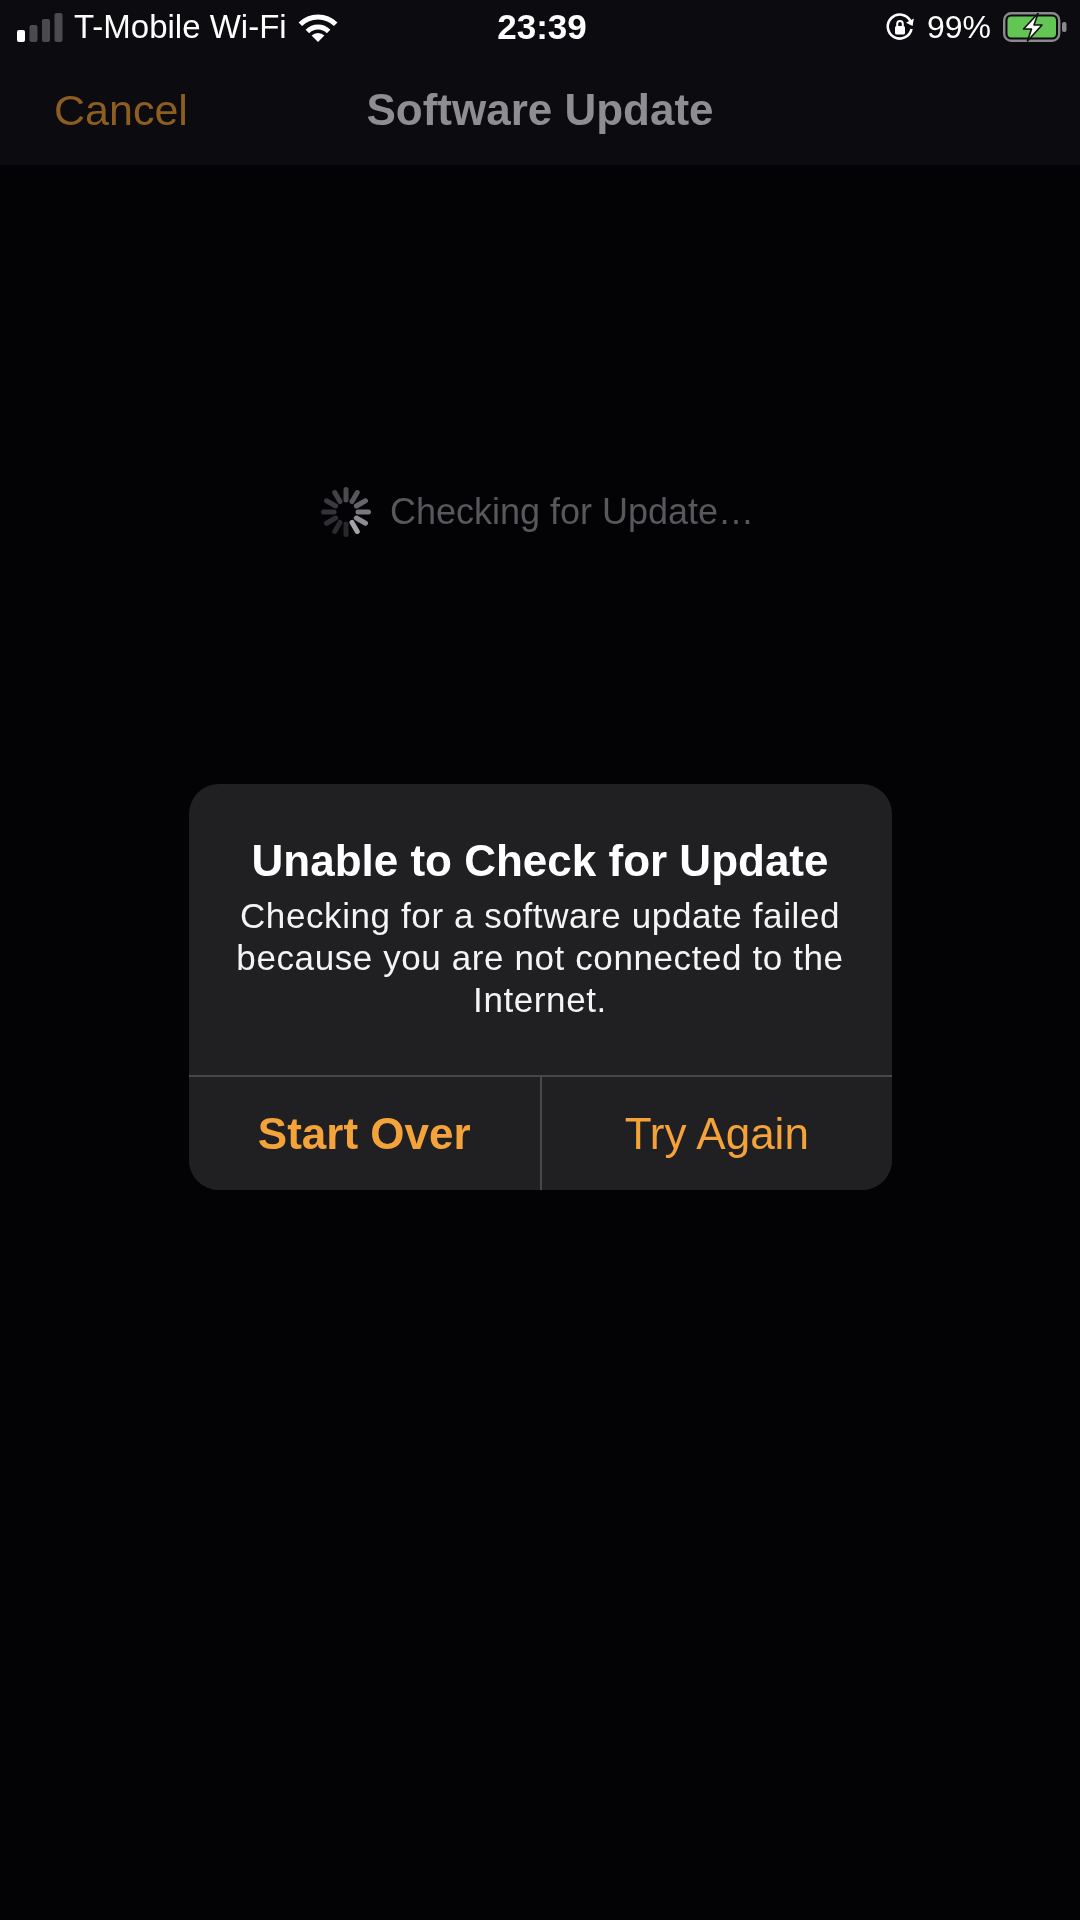 Image resolution: width=1080 pixels, height=1920 pixels. What do you see at coordinates (40, 27) in the screenshot?
I see `signal-strength-icon` at bounding box center [40, 27].